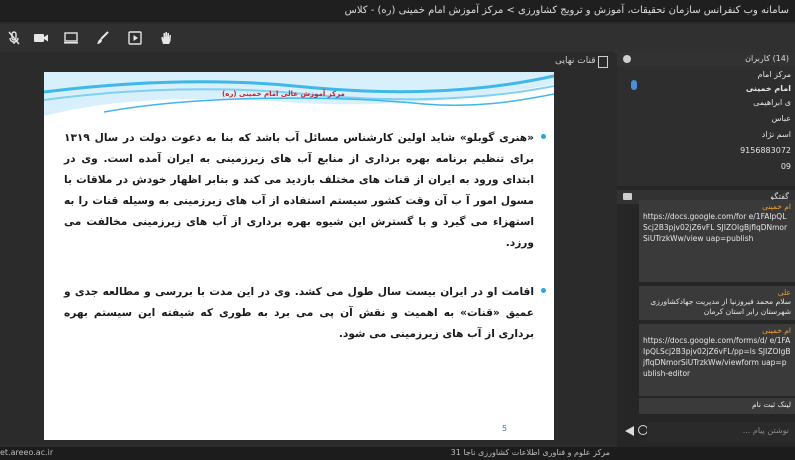 The image size is (795, 460). Describe the element at coordinates (786, 166) in the screenshot. I see `user-item: 09` at that location.